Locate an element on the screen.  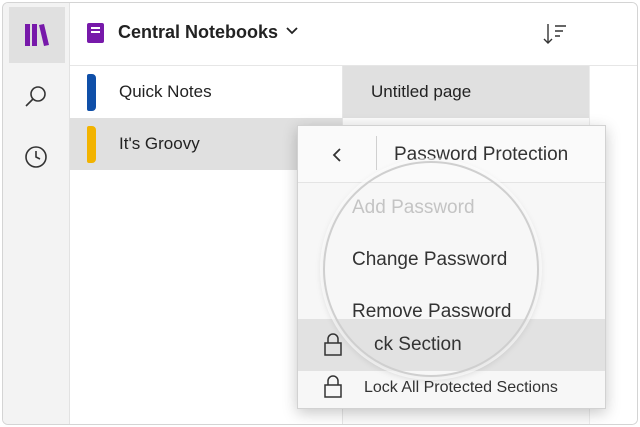
section-label: Quick Notes is located at coordinates (165, 91).